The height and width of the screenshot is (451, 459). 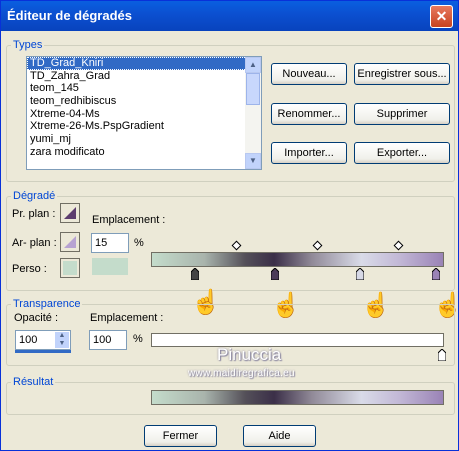 What do you see at coordinates (253, 65) in the screenshot?
I see `scroll-up-icon: ▲` at bounding box center [253, 65].